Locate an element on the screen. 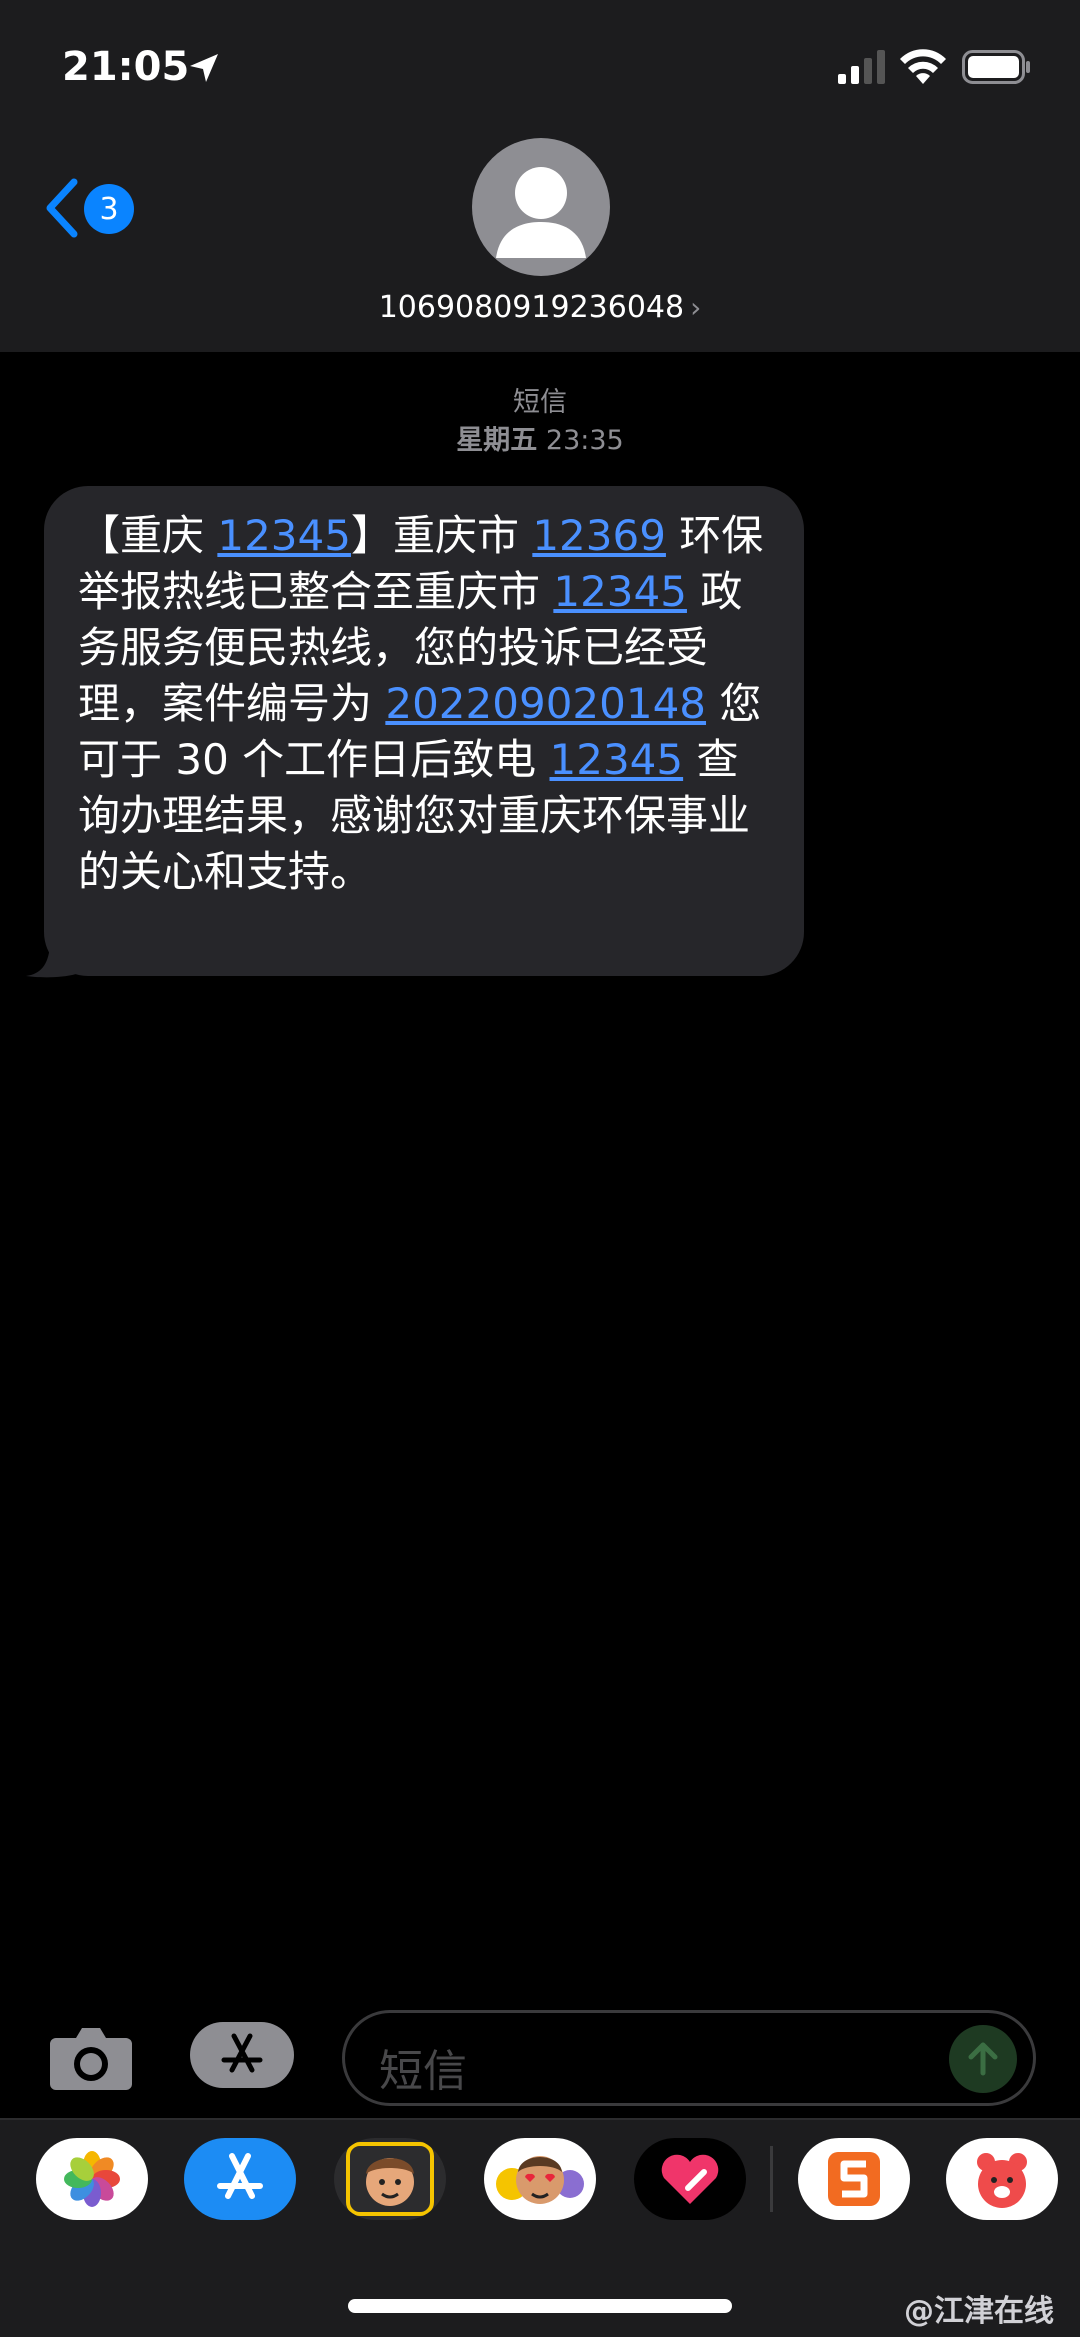 The height and width of the screenshot is (2337, 1080). arrow-up-icon is located at coordinates (983, 2059).